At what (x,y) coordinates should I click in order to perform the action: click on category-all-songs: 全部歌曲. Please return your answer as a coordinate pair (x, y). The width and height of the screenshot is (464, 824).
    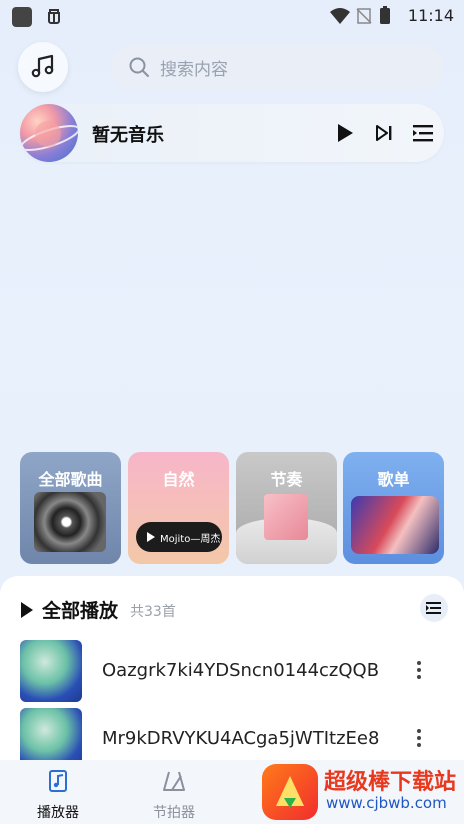
    Looking at the image, I should click on (70, 508).